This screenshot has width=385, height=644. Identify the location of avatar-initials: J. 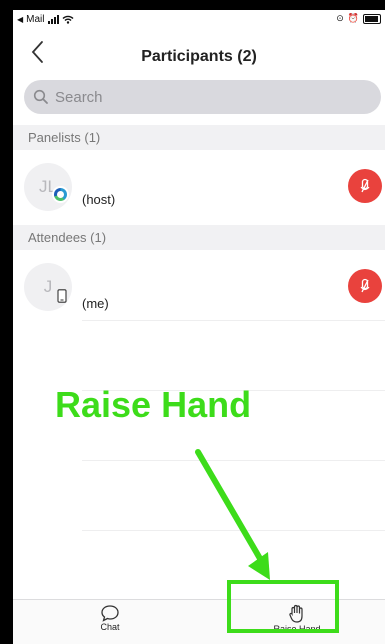
(48, 286).